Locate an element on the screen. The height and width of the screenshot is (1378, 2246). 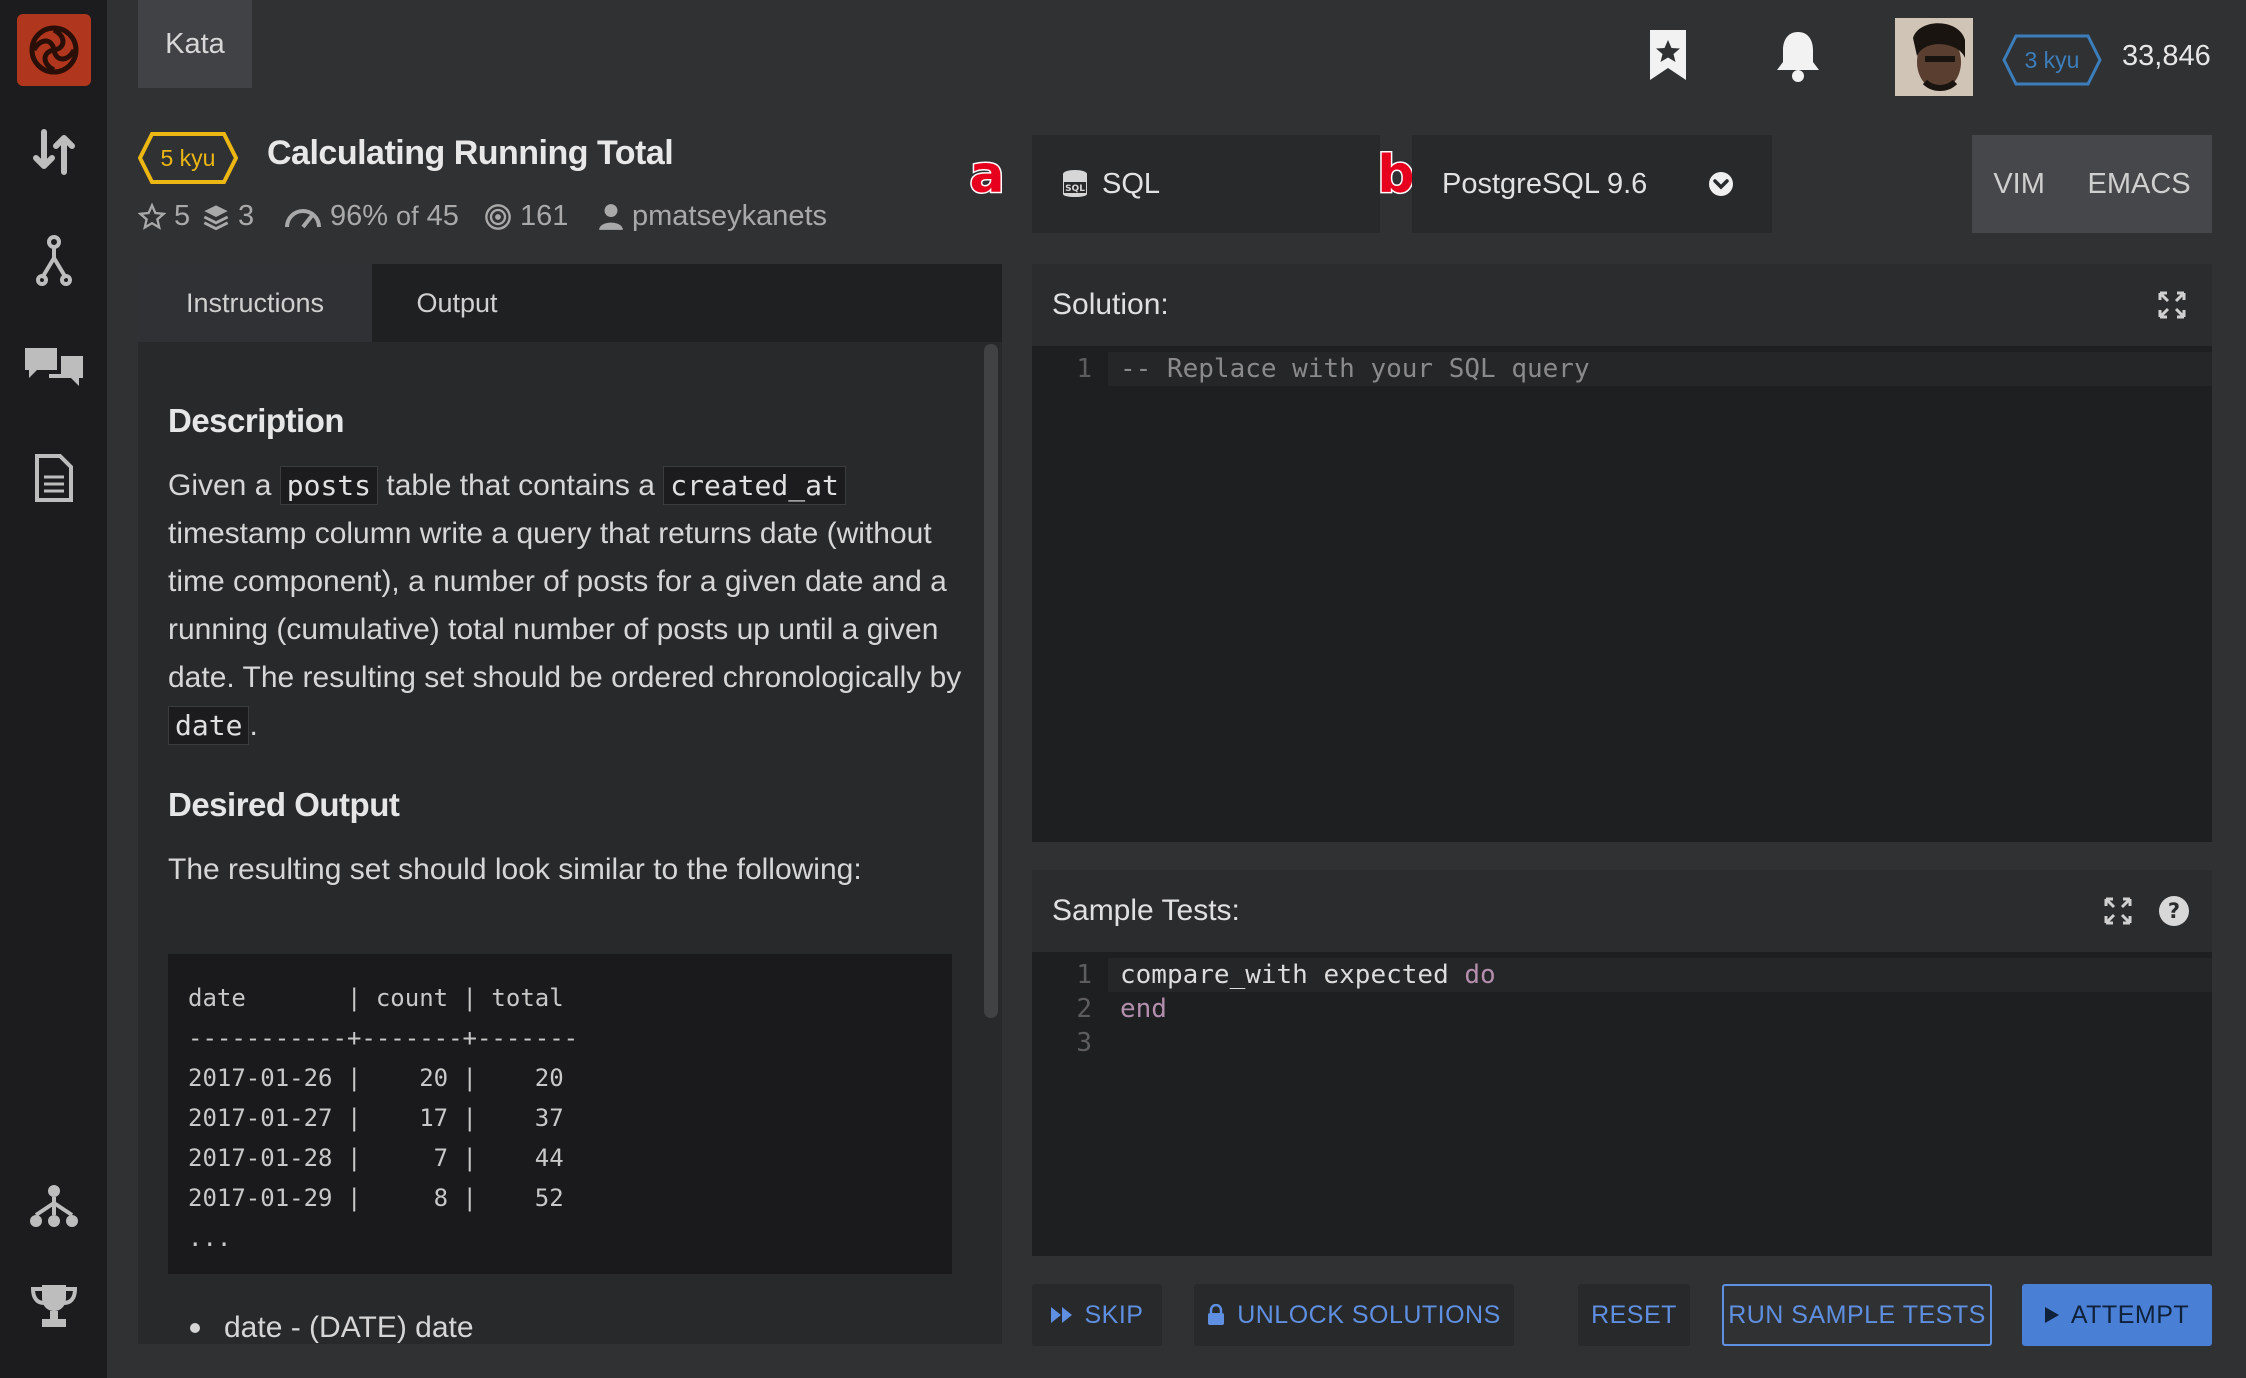
notifications-bell-icon is located at coordinates (1799, 57).